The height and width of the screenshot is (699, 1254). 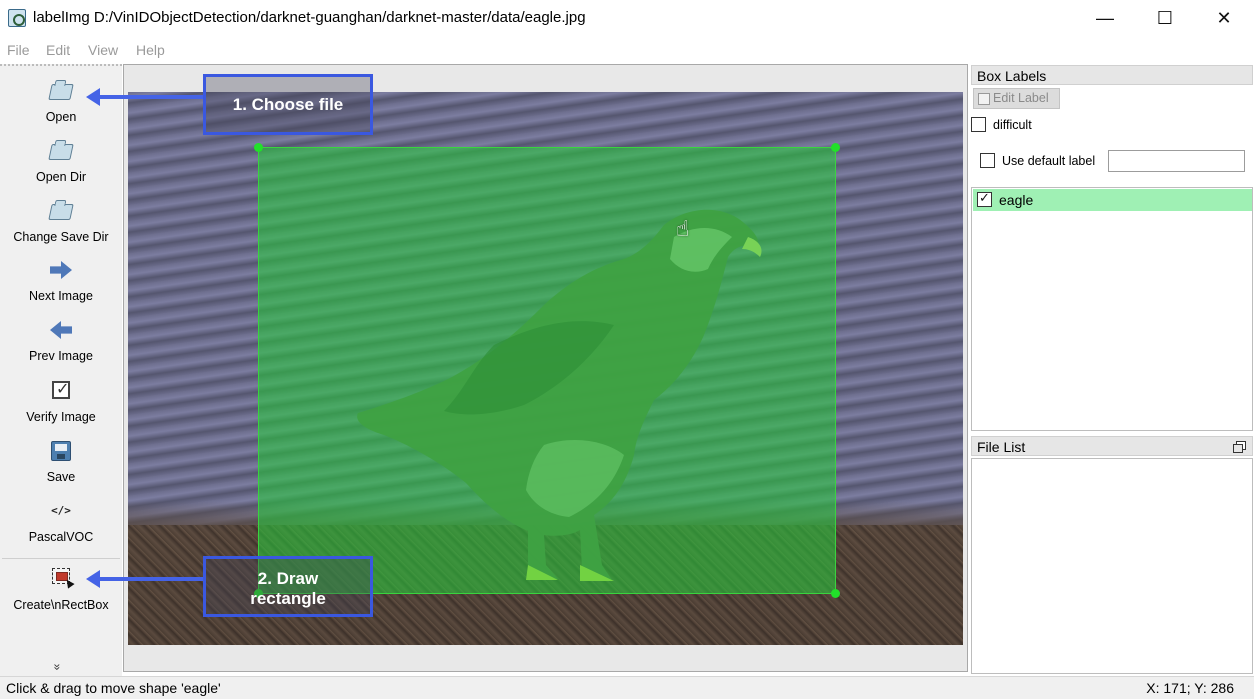 I want to click on callout-draw-rectangle: 2. Draw rectangle, so click(x=288, y=586).